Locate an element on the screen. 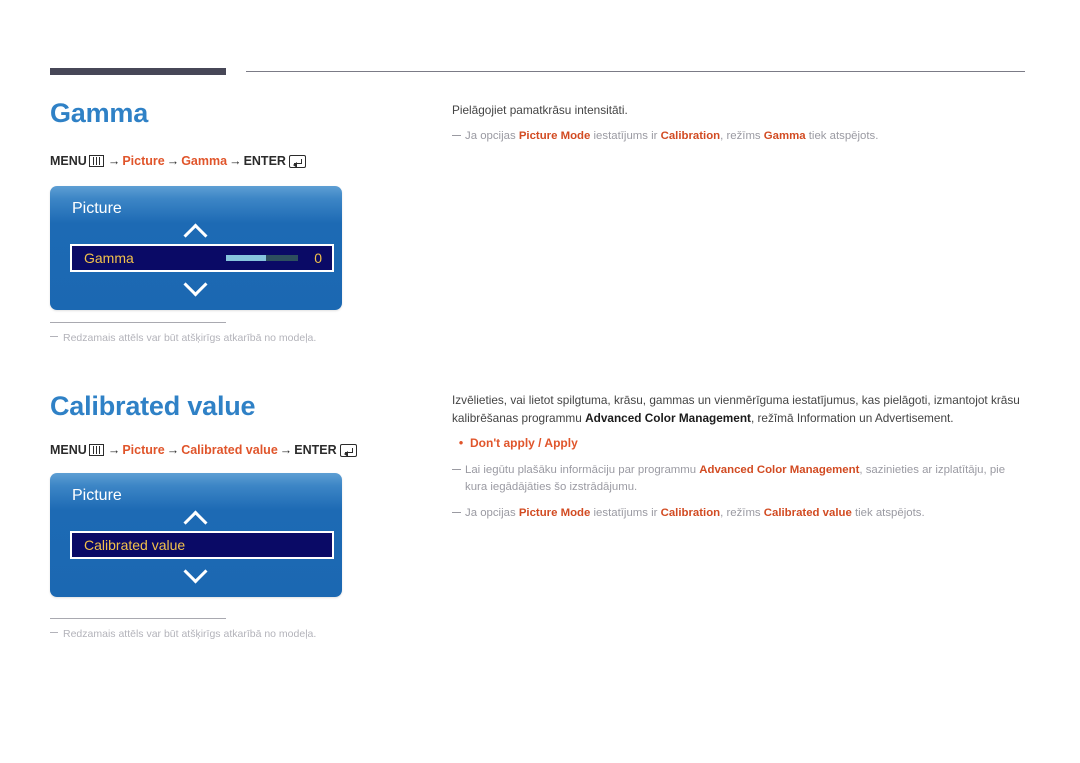  page-title-calibrated-value: Calibrated value is located at coordinates (153, 406).